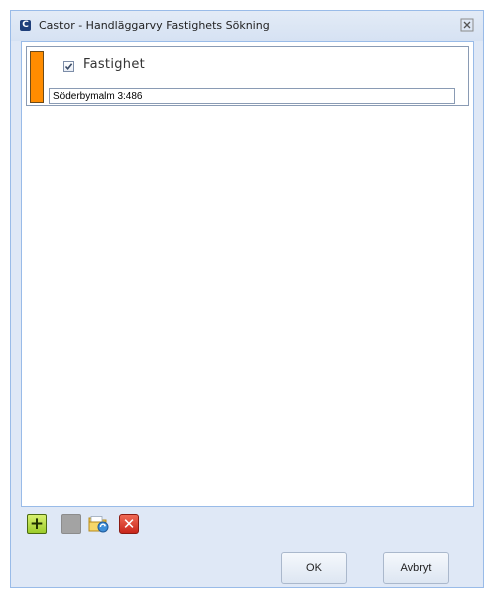 This screenshot has width=488, height=590. What do you see at coordinates (25, 25) in the screenshot?
I see `castor-app-icon: C` at bounding box center [25, 25].